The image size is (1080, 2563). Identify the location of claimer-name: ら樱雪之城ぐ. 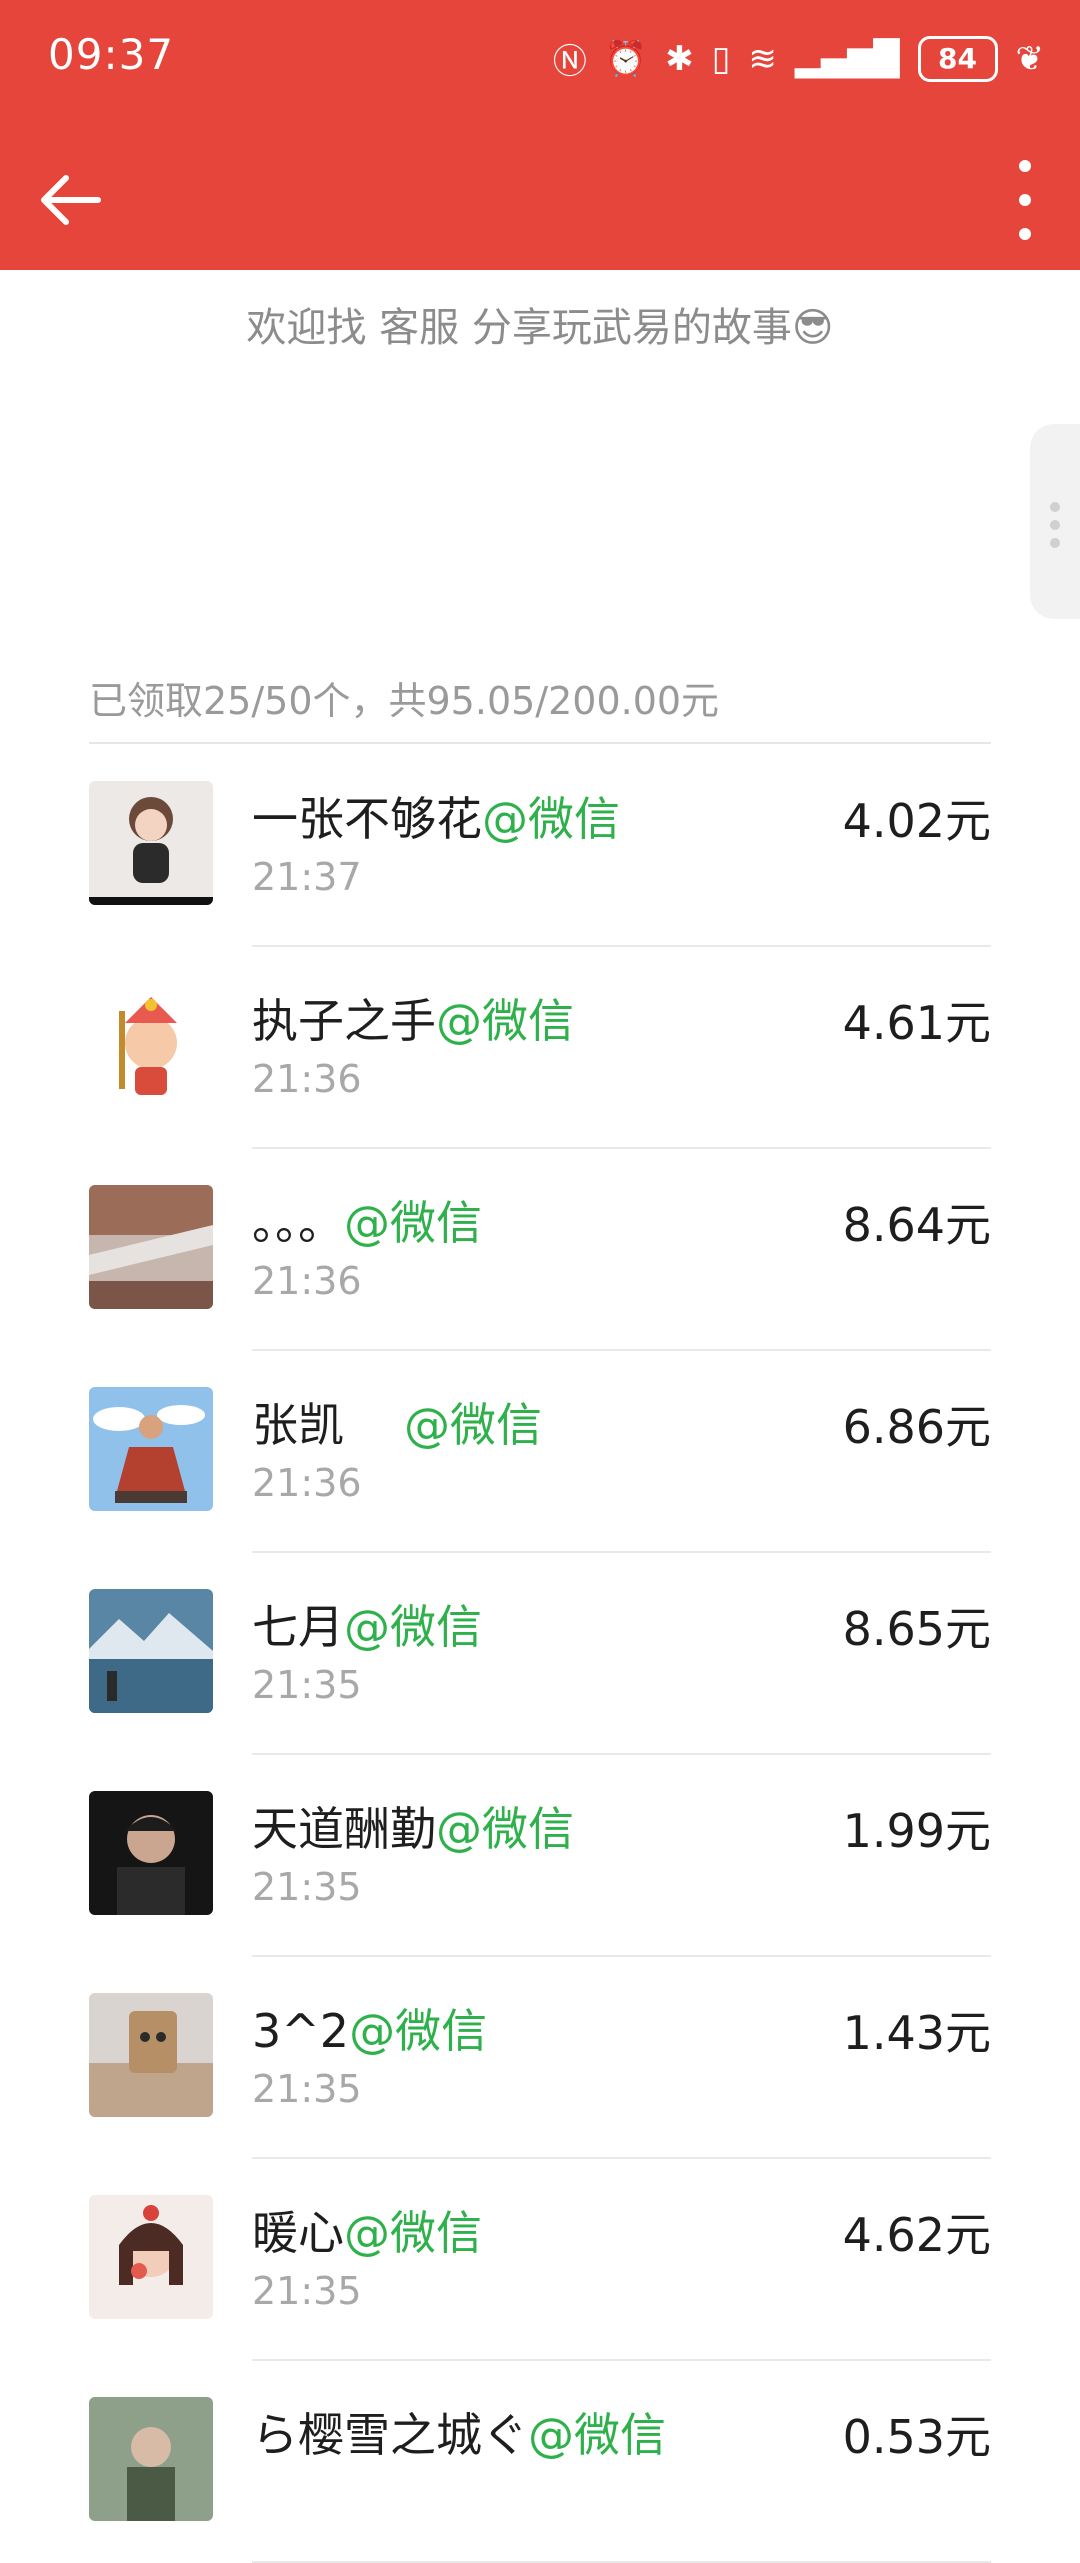
(390, 2435).